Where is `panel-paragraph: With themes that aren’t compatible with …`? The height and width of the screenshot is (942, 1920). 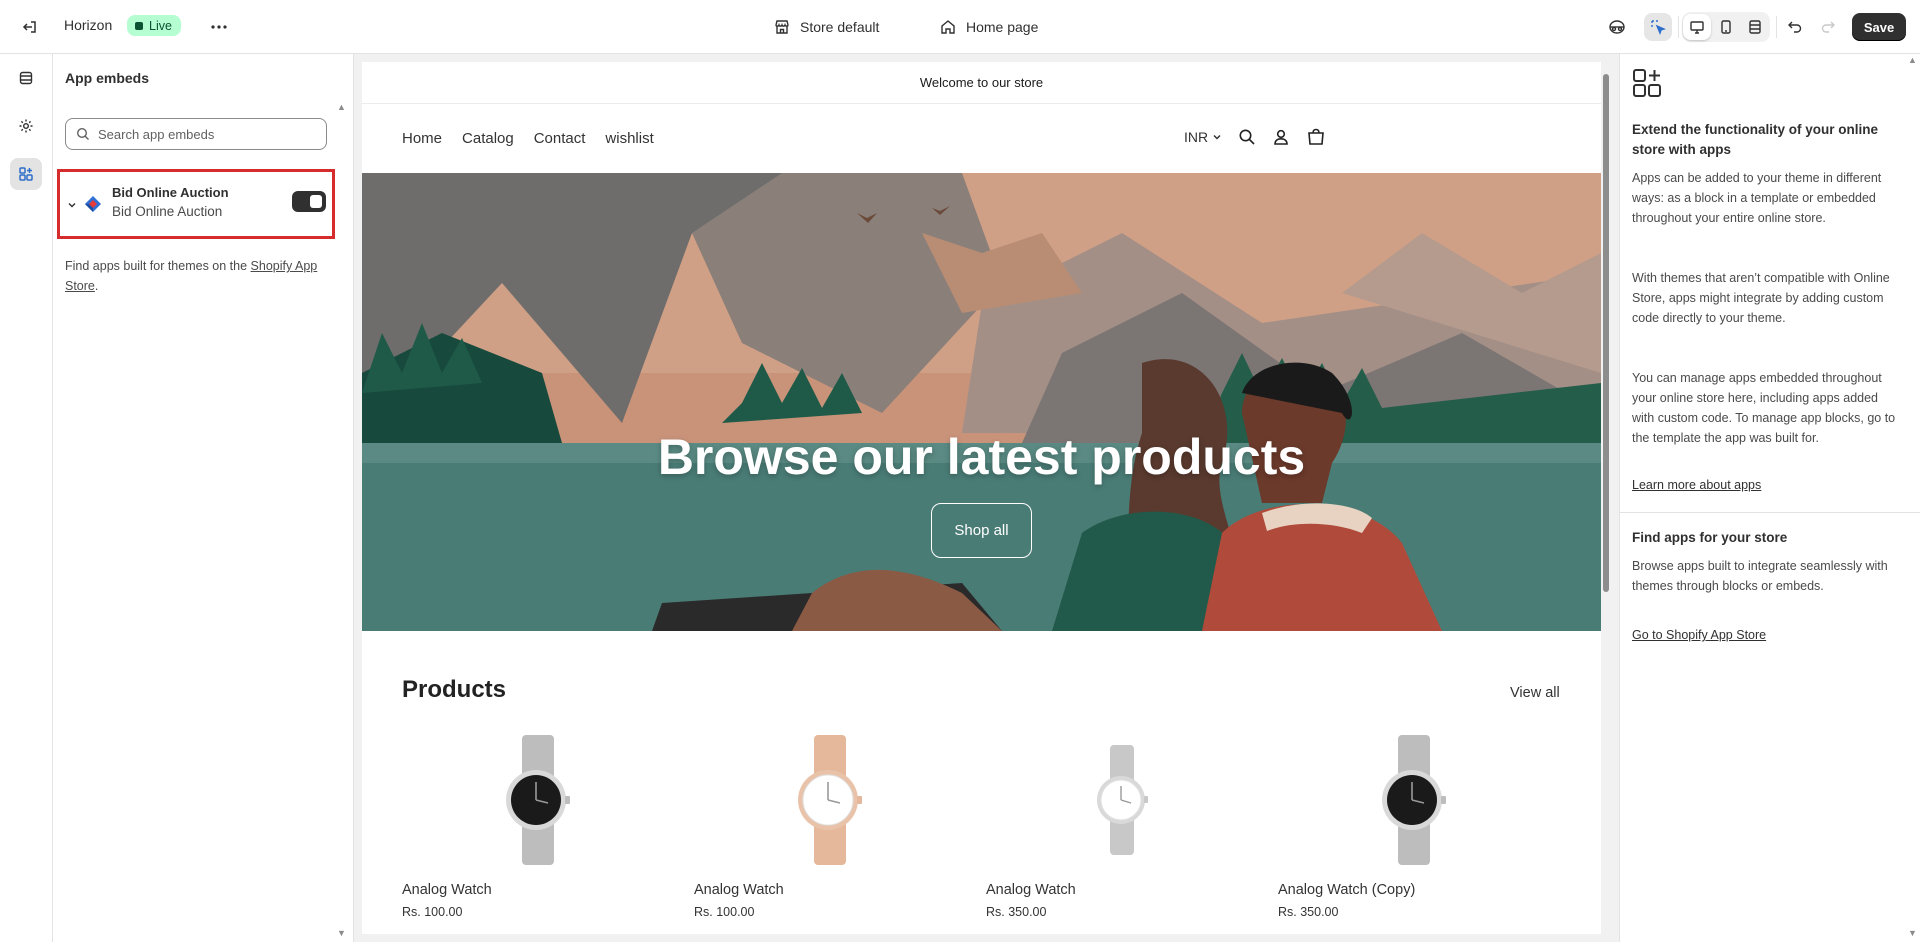 panel-paragraph: With themes that aren’t compatible with … is located at coordinates (1761, 298).